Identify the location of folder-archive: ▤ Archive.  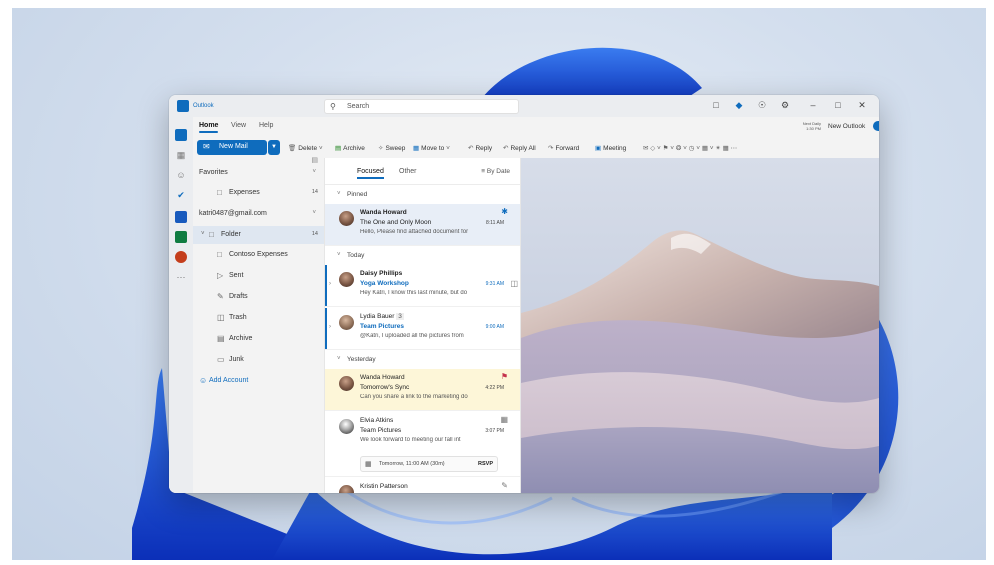
(258, 339).